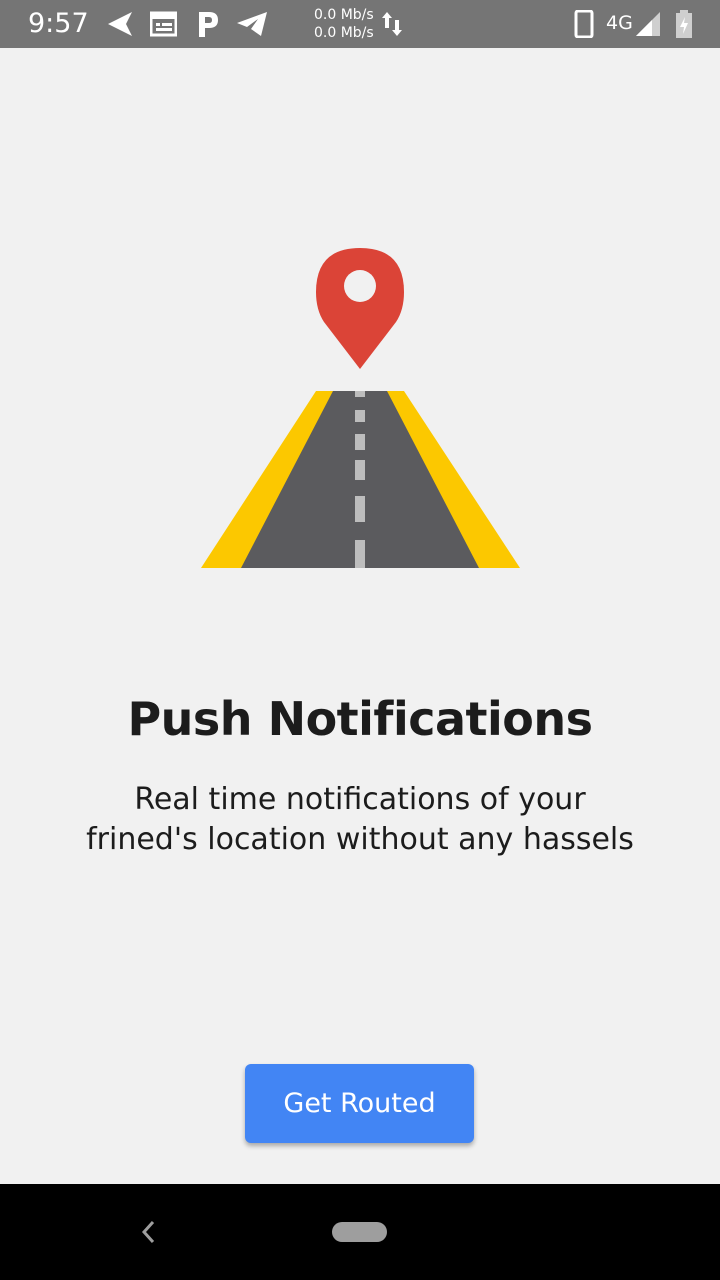  I want to click on onboarding-title: Push Notifications, so click(360, 719).